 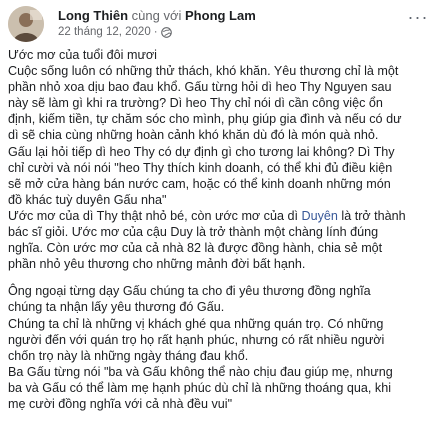 What do you see at coordinates (104, 32) in the screenshot?
I see `post-date: 22 tháng 12, 2020` at bounding box center [104, 32].